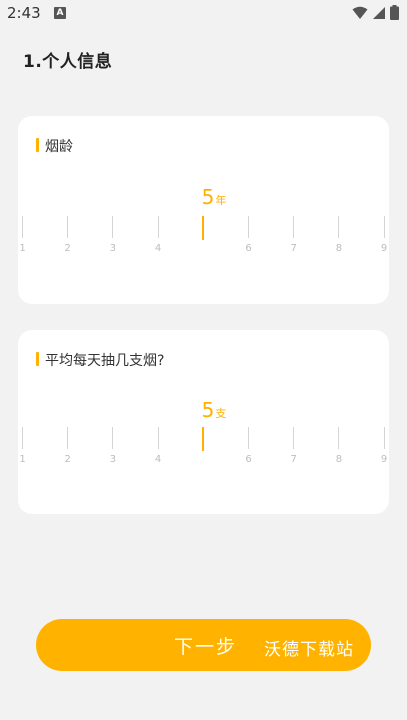 This screenshot has height=720, width=407. I want to click on cigarettes-per-day-ruler: 1 2 3 4 6 7 8 9, so click(203, 457).